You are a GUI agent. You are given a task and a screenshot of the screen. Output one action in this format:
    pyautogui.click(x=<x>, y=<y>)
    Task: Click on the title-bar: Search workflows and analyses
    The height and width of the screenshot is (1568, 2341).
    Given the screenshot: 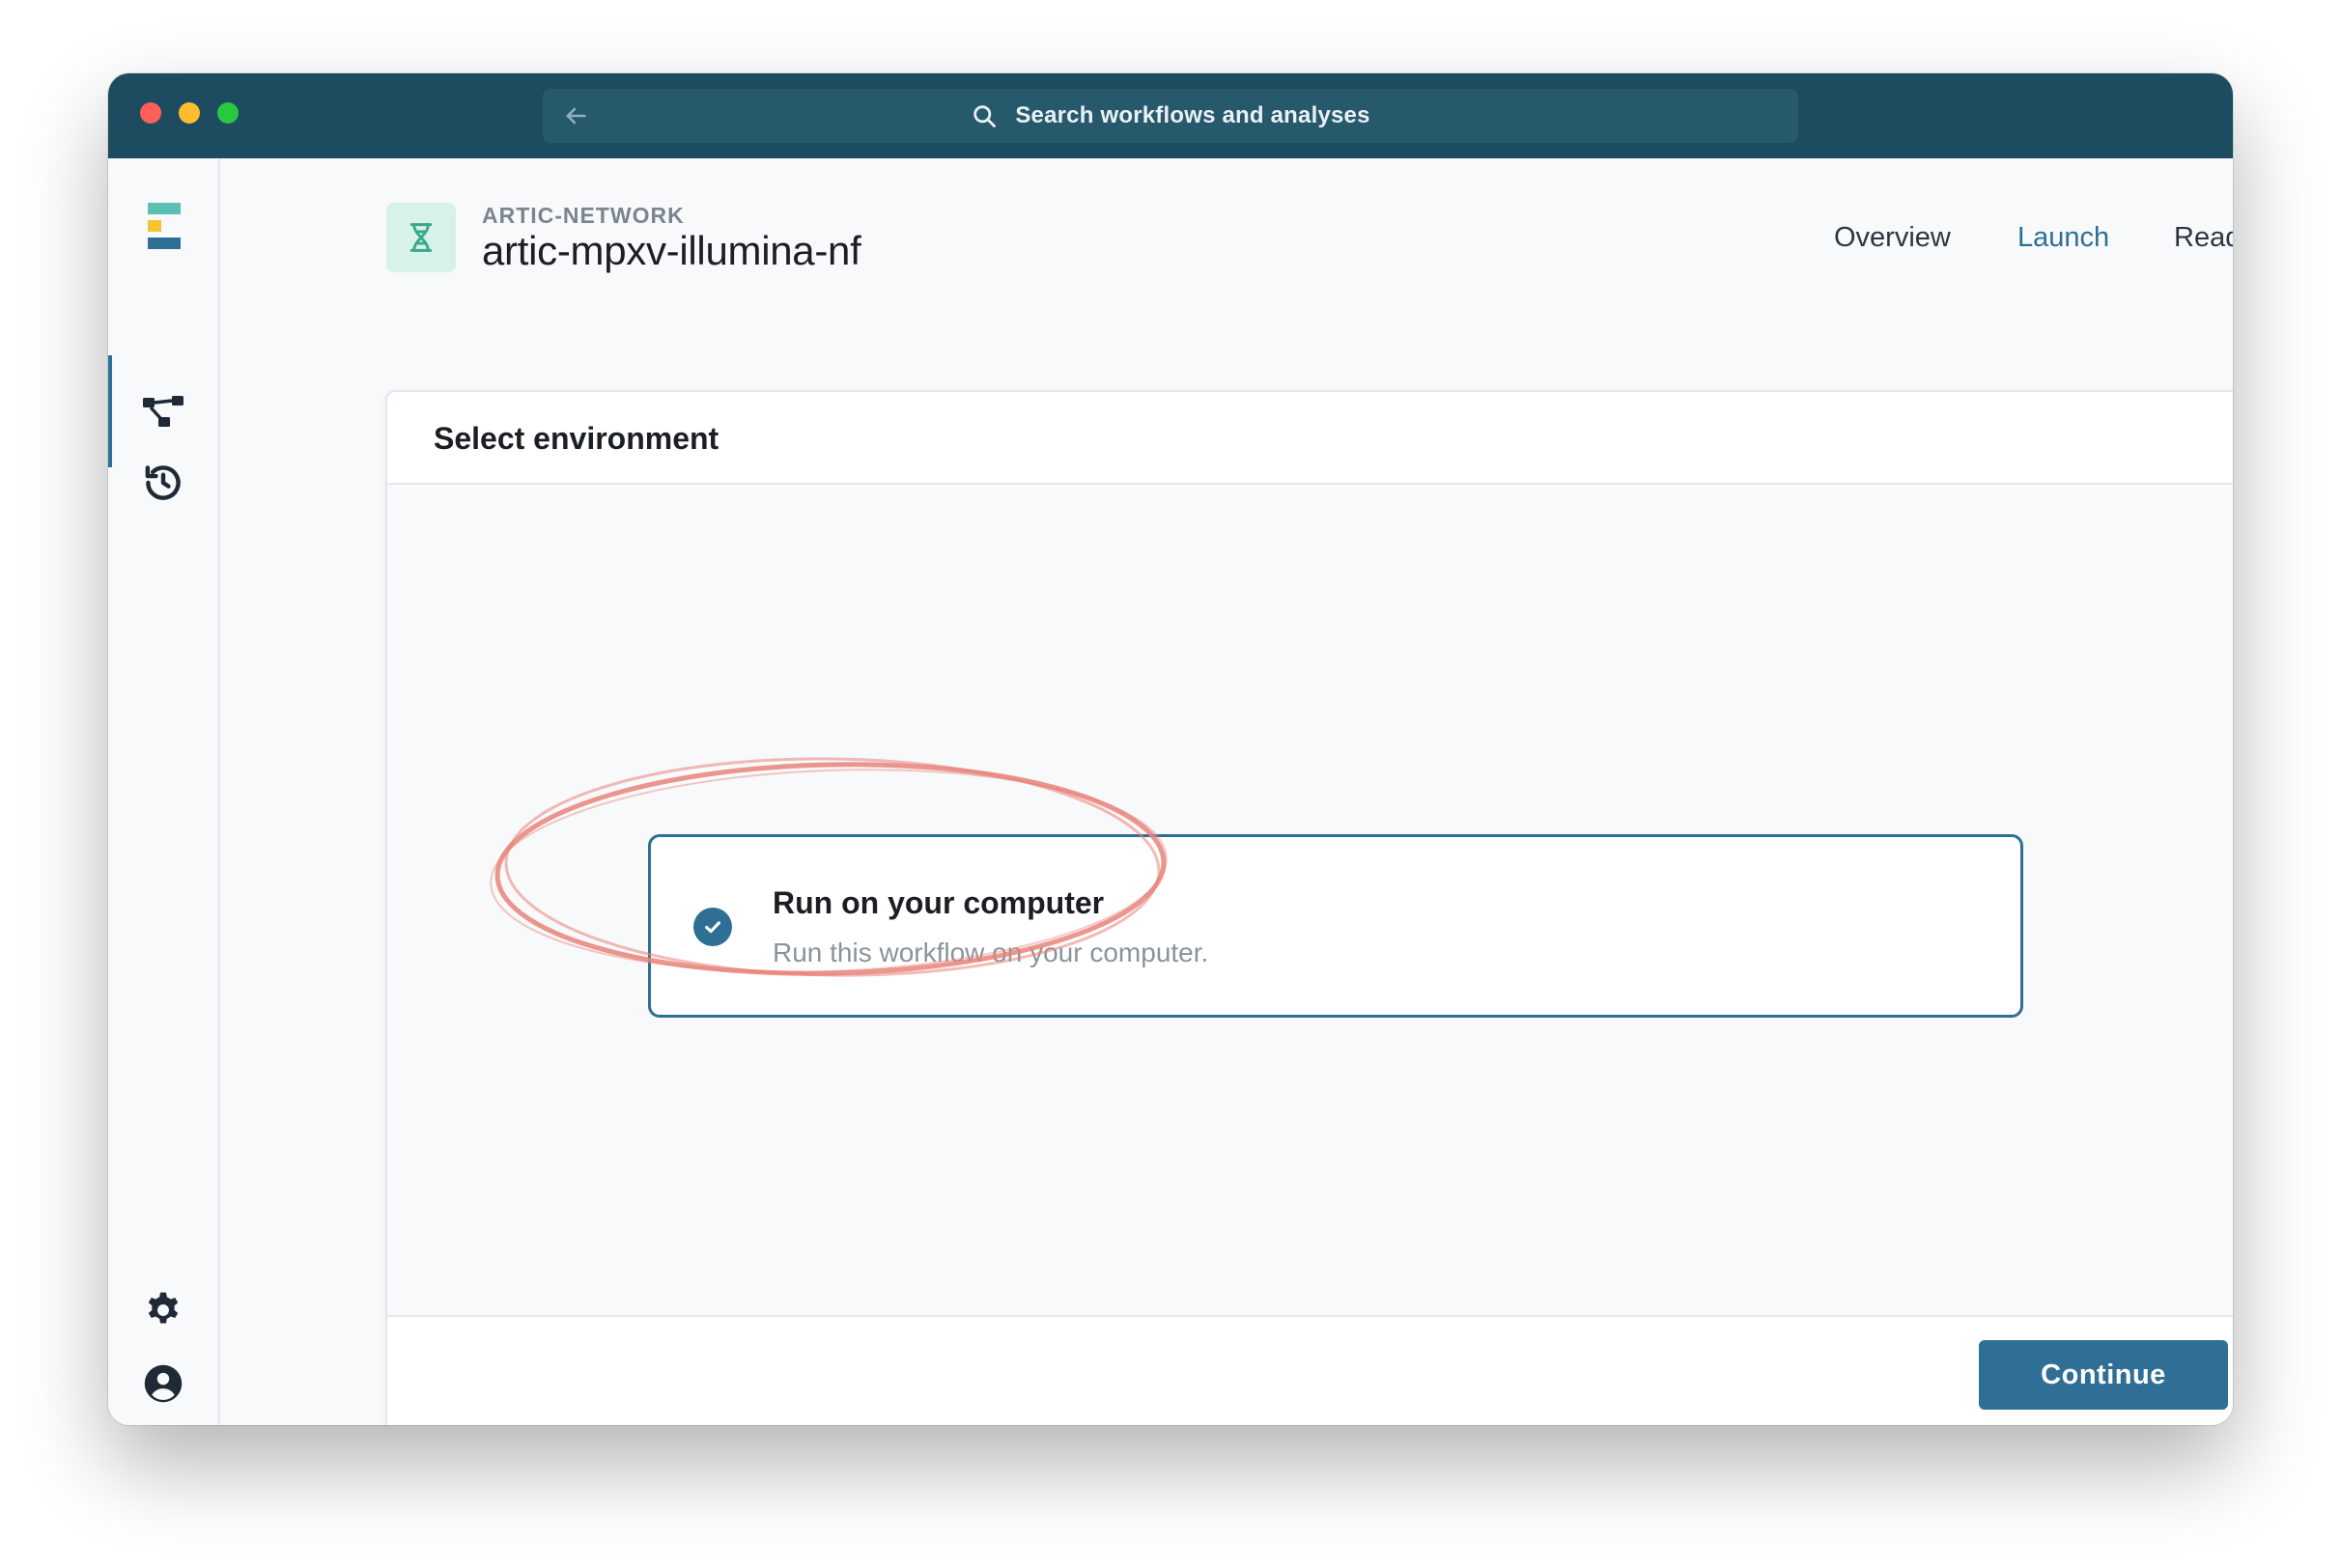 What is the action you would take?
    pyautogui.click(x=1170, y=116)
    